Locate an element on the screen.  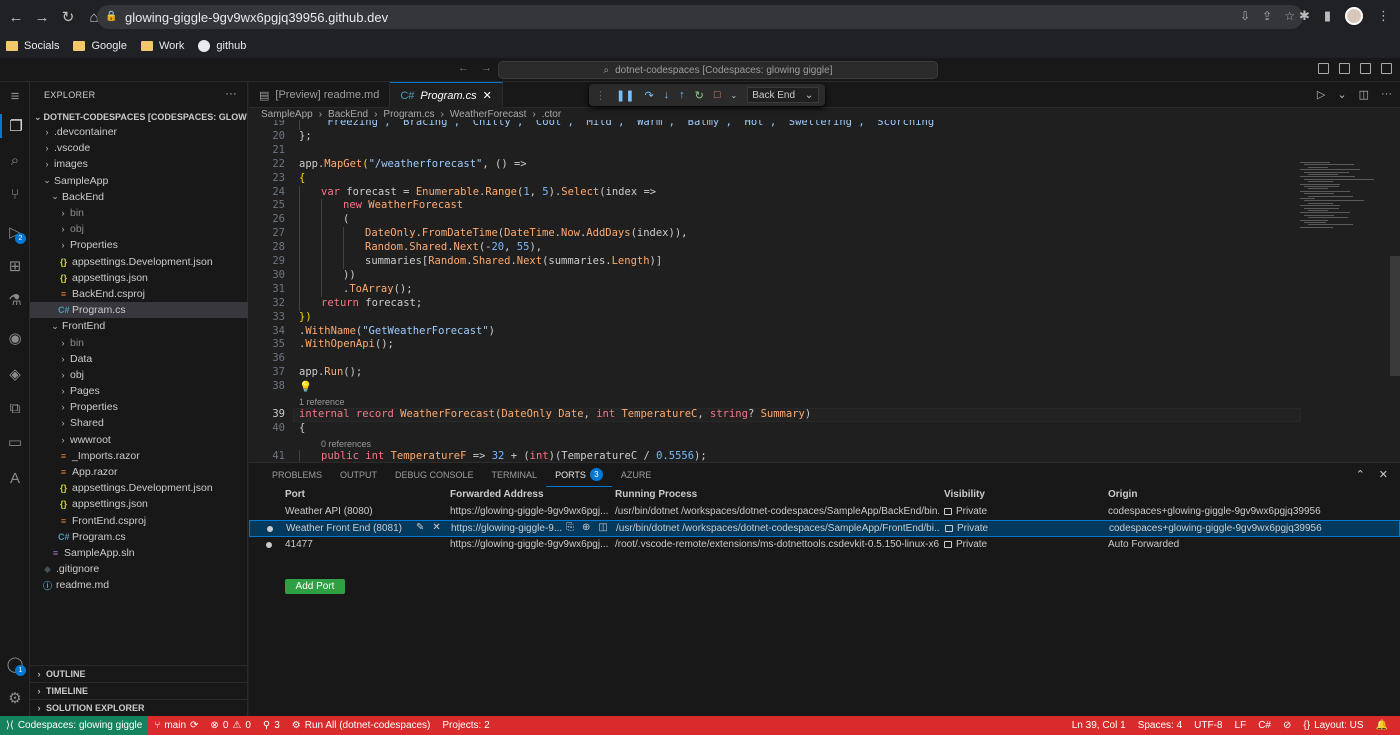
tree-folder: ⌄ SampleApp is located at coordinates (139, 181).